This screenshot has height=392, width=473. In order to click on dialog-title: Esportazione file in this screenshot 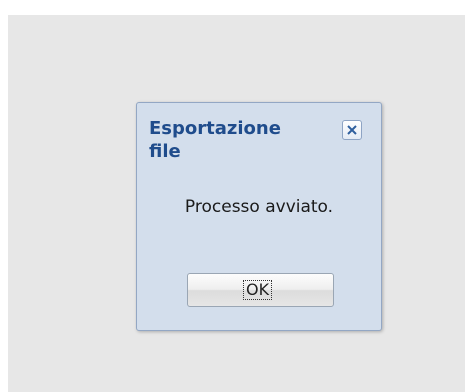, I will do `click(215, 140)`.